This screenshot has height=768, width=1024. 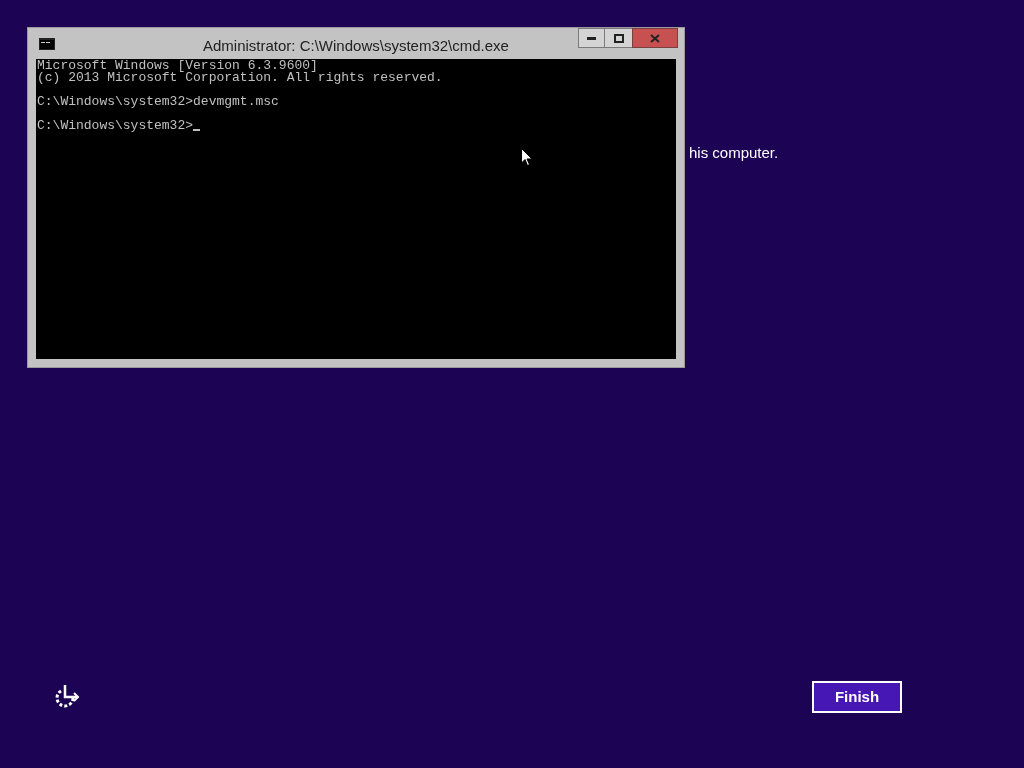 I want to click on body-text: his computer., so click(x=734, y=153).